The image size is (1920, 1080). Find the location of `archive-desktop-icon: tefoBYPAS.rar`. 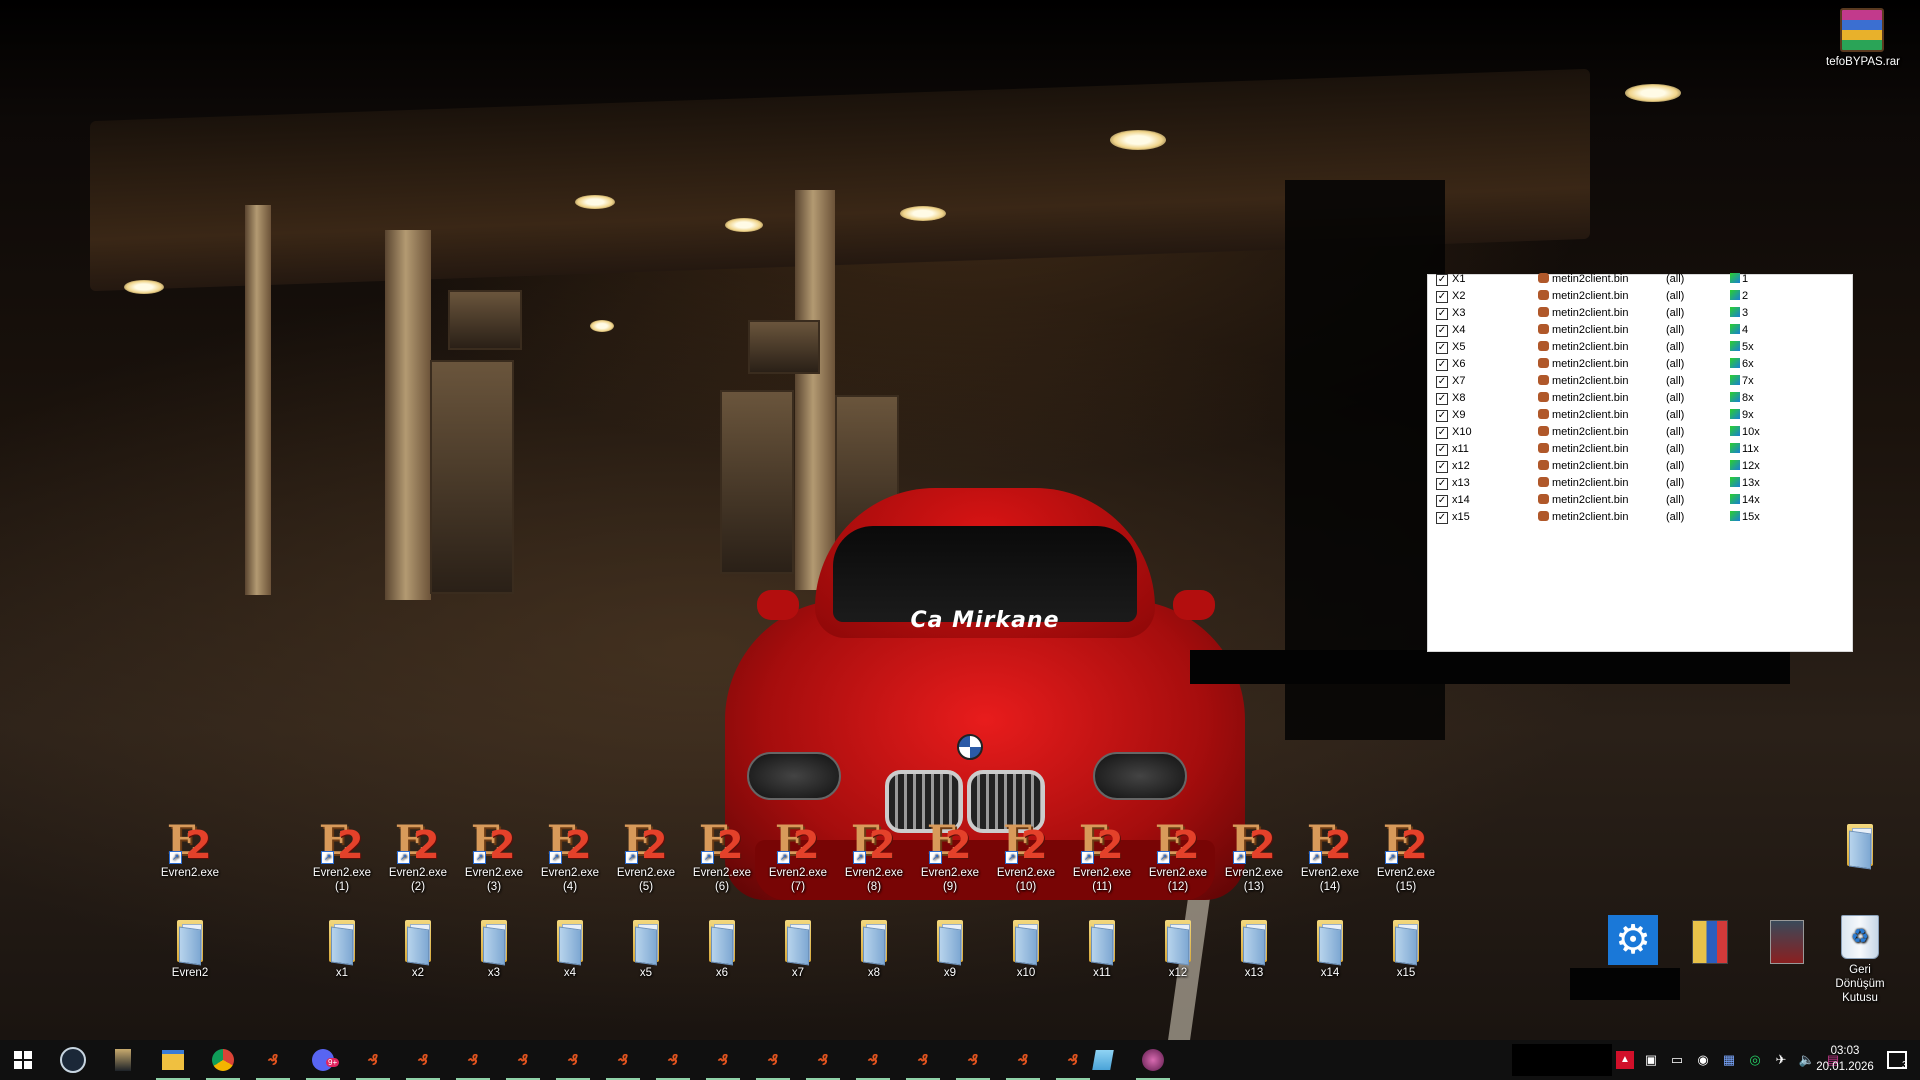

archive-desktop-icon: tefoBYPAS.rar is located at coordinates (1863, 38).